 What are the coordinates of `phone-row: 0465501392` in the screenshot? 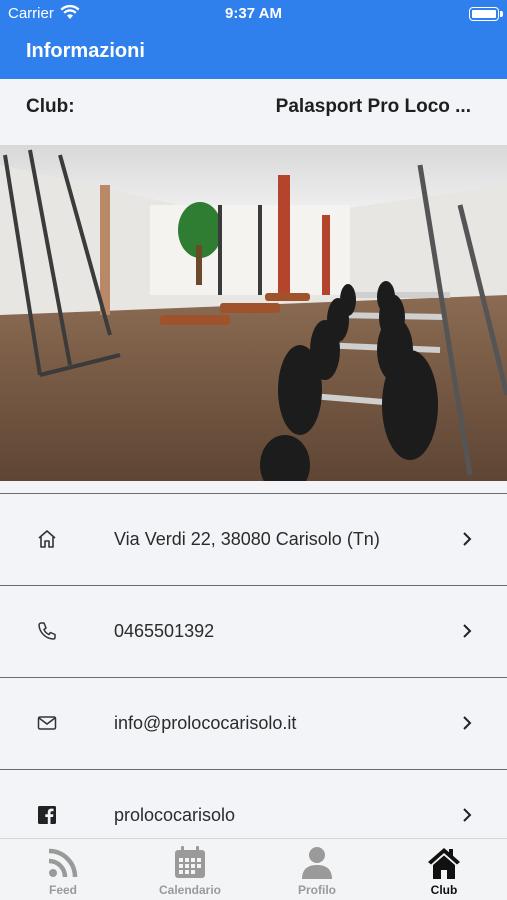 It's located at (253, 631).